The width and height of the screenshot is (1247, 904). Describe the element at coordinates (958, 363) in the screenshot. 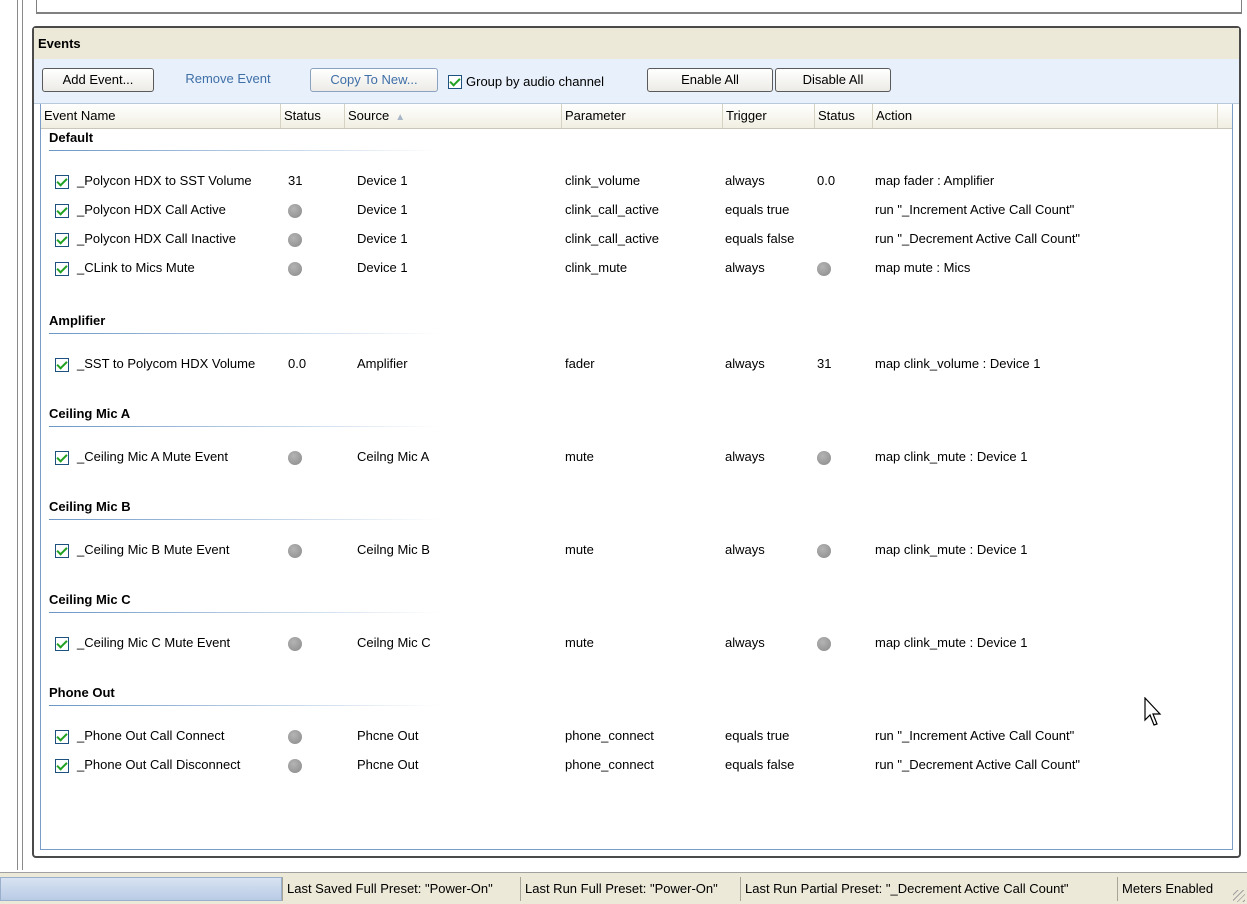

I see `cell-action: map clink_volume : Device 1` at that location.